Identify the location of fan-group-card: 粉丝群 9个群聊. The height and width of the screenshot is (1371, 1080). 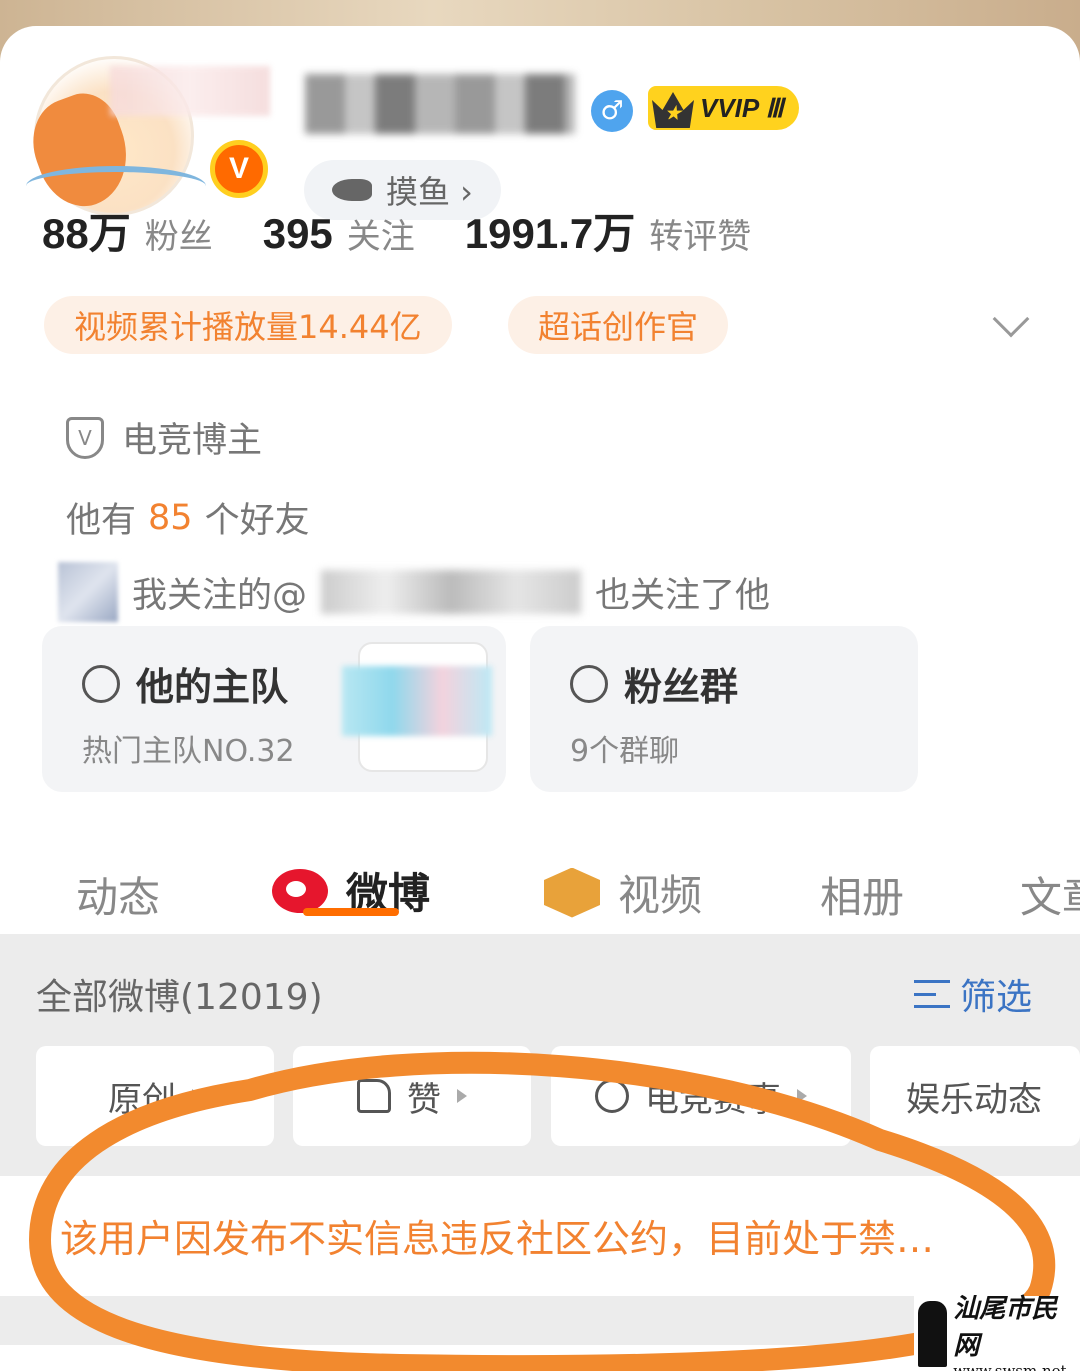
(724, 709).